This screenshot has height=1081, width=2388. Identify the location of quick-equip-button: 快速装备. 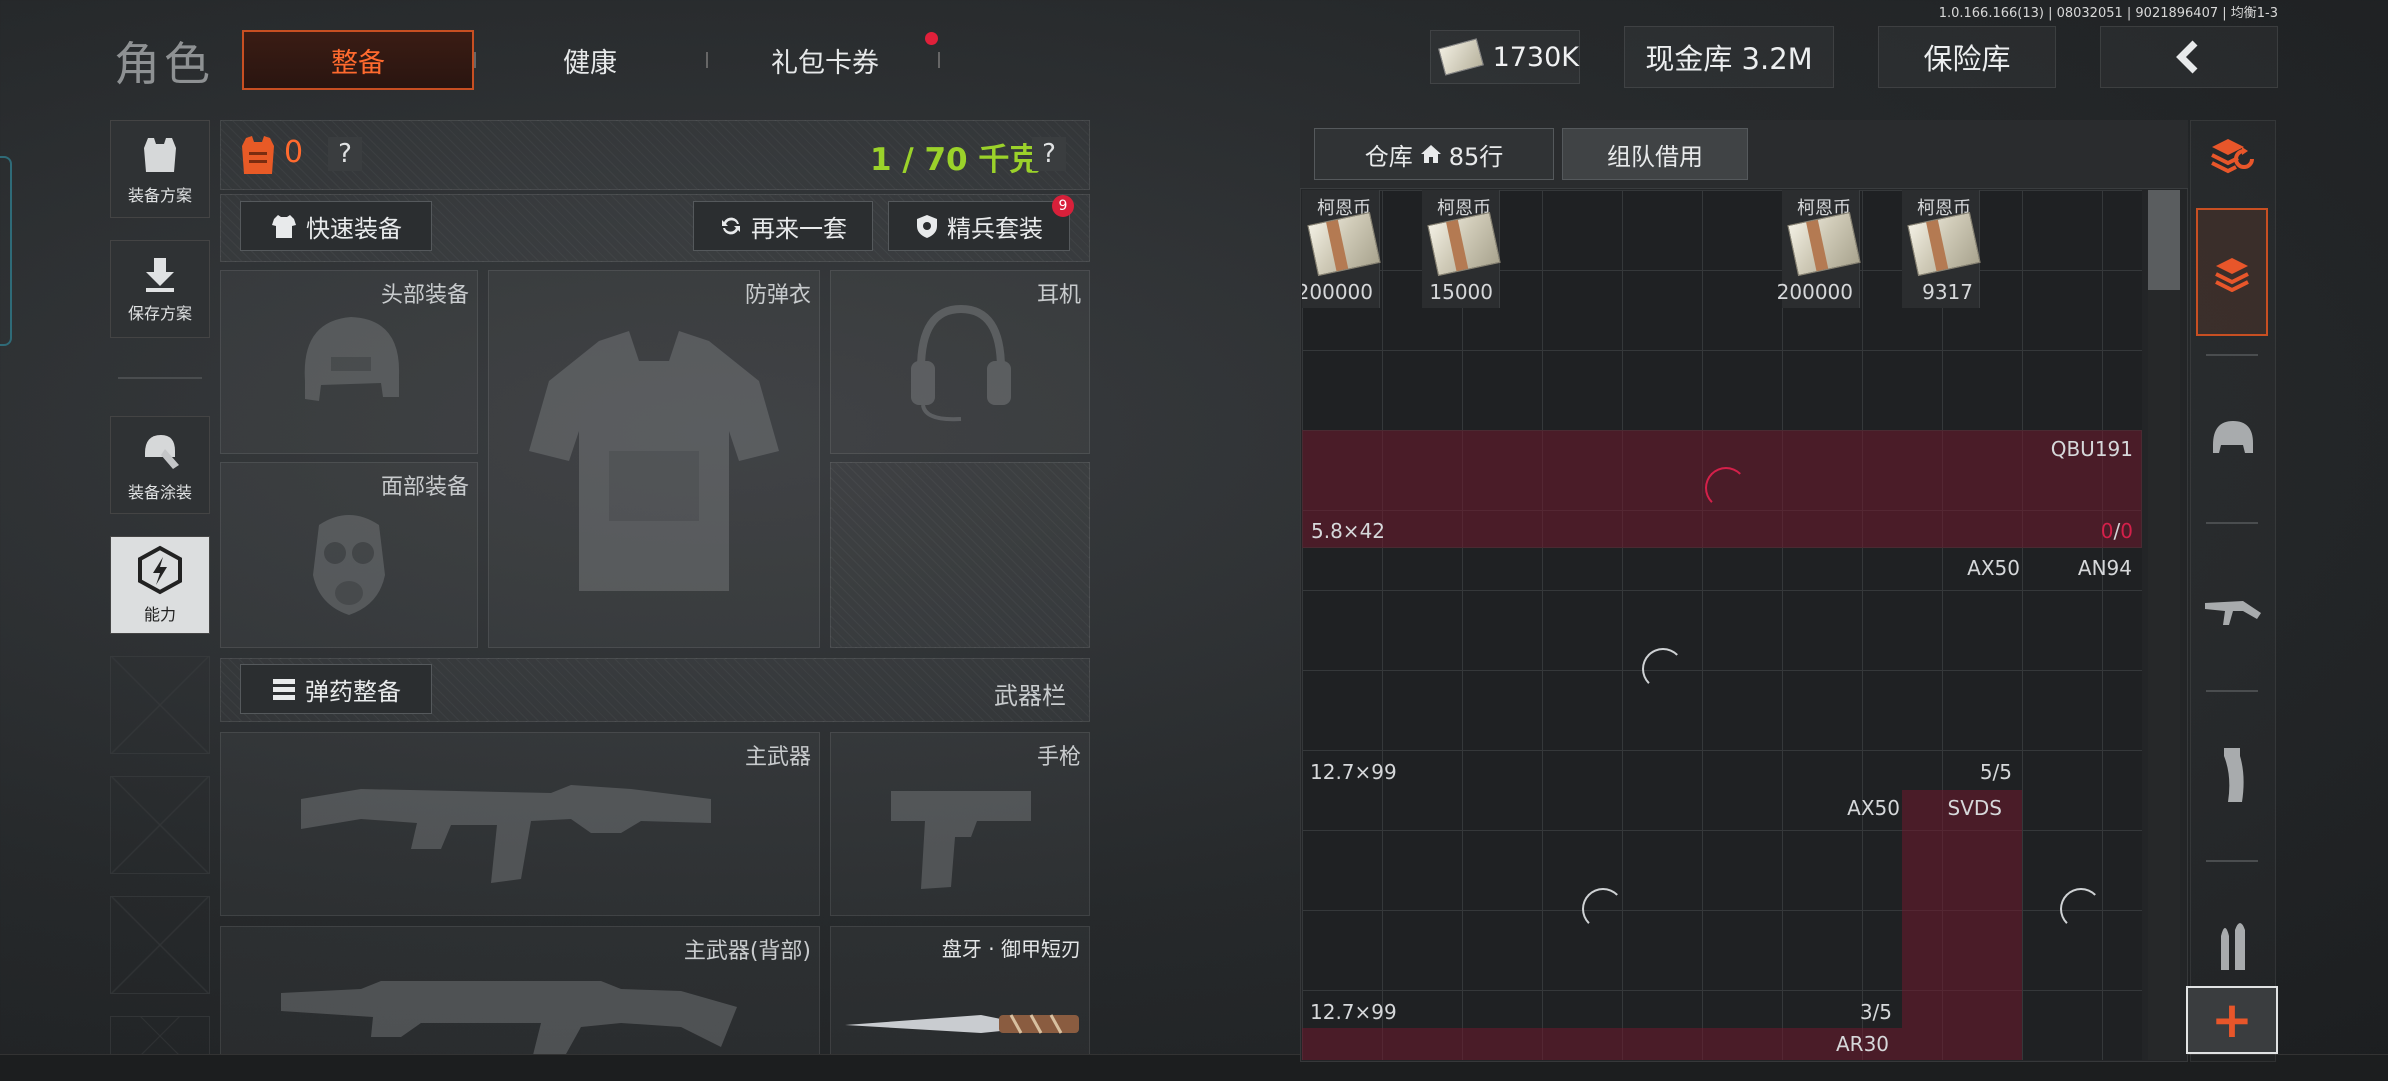
(336, 226).